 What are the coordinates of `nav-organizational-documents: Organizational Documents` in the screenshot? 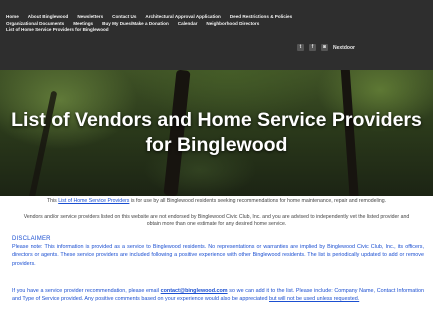 It's located at (35, 24).